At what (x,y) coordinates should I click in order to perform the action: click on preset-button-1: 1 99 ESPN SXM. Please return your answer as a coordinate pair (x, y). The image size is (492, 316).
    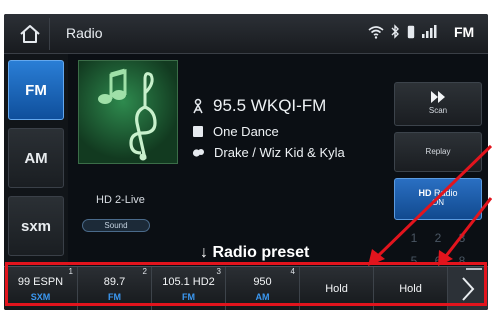
    Looking at the image, I should click on (41, 288).